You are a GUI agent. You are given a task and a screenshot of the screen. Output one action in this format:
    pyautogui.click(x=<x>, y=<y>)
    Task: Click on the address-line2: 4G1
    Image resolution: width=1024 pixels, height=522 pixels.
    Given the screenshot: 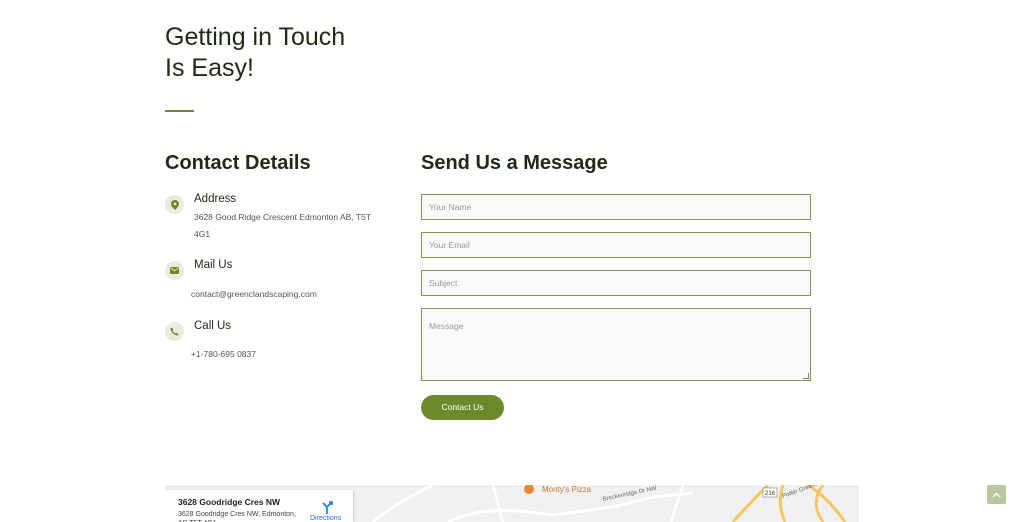 What is the action you would take?
    pyautogui.click(x=202, y=234)
    